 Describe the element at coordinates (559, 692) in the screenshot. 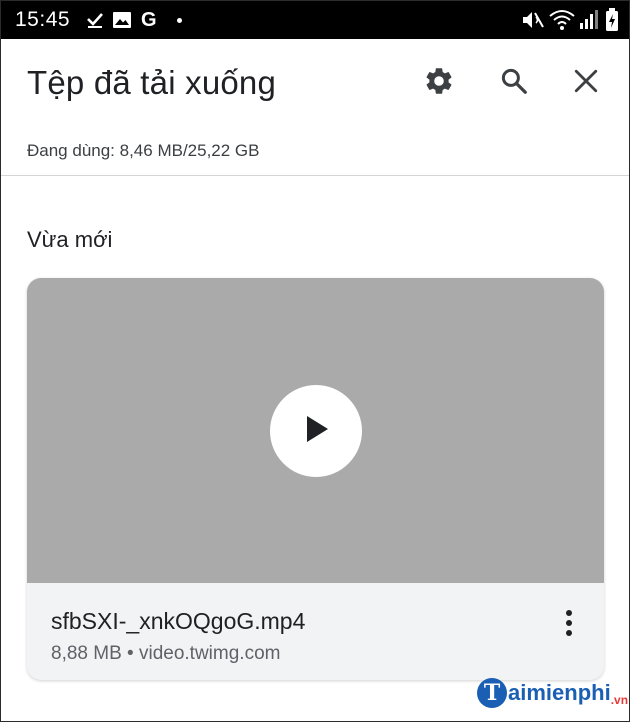

I see `watermark-text: aimienphi` at that location.